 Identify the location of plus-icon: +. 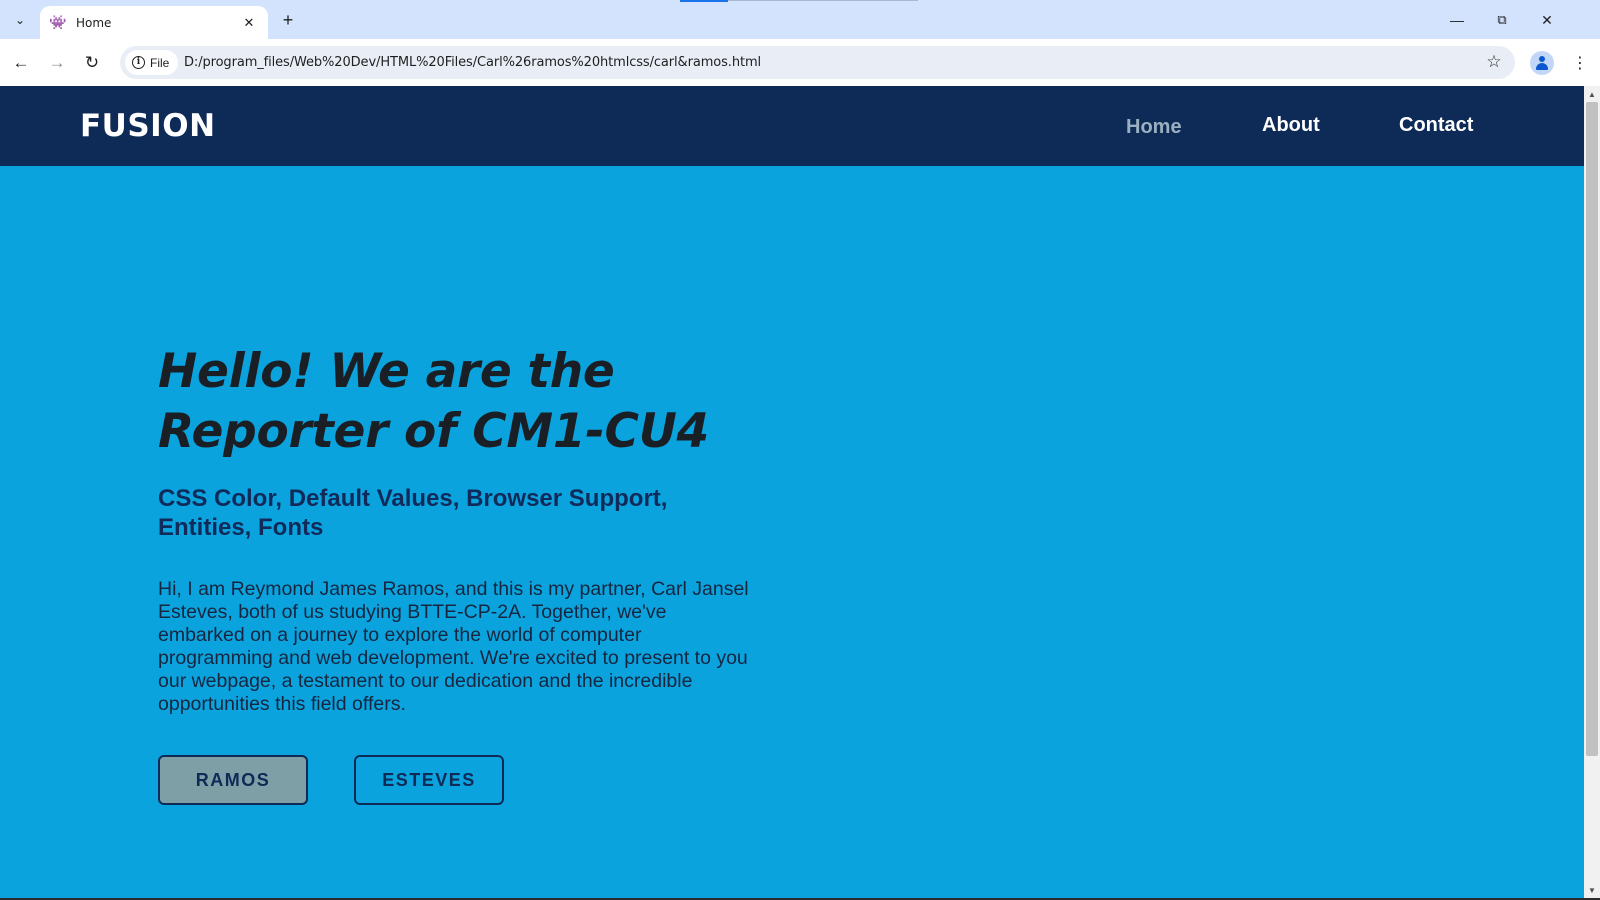
(288, 20).